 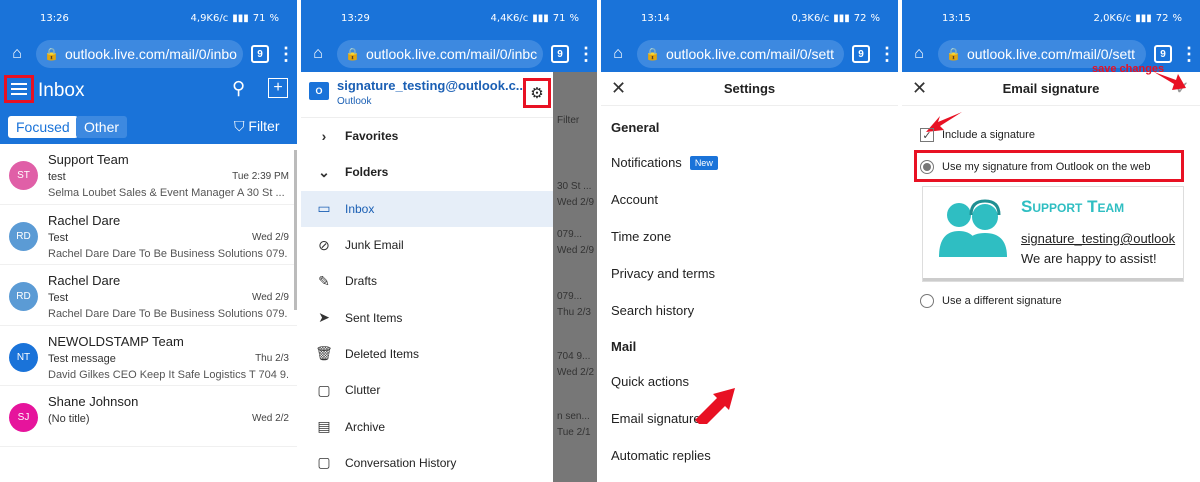 I want to click on dimmed-text: Wed 2/9, so click(x=576, y=202).